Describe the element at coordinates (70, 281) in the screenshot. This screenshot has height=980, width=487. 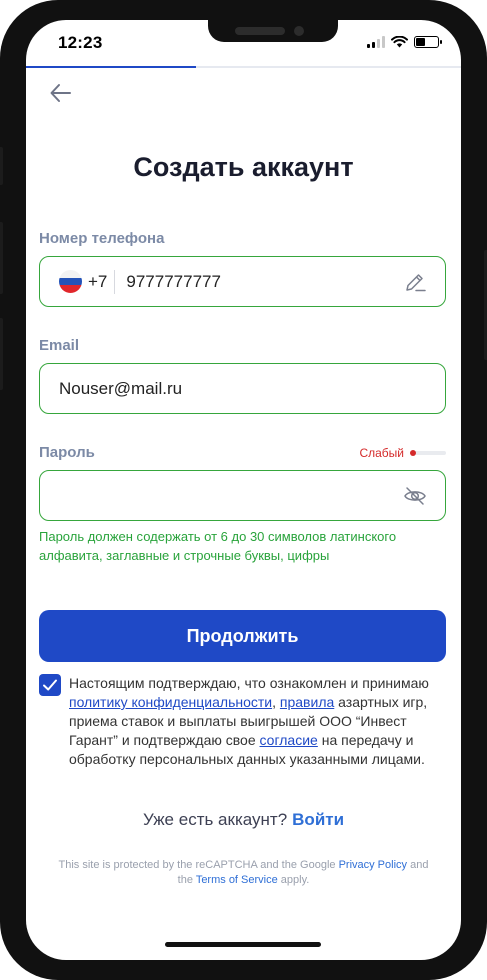
I see `russia-flag-icon` at that location.